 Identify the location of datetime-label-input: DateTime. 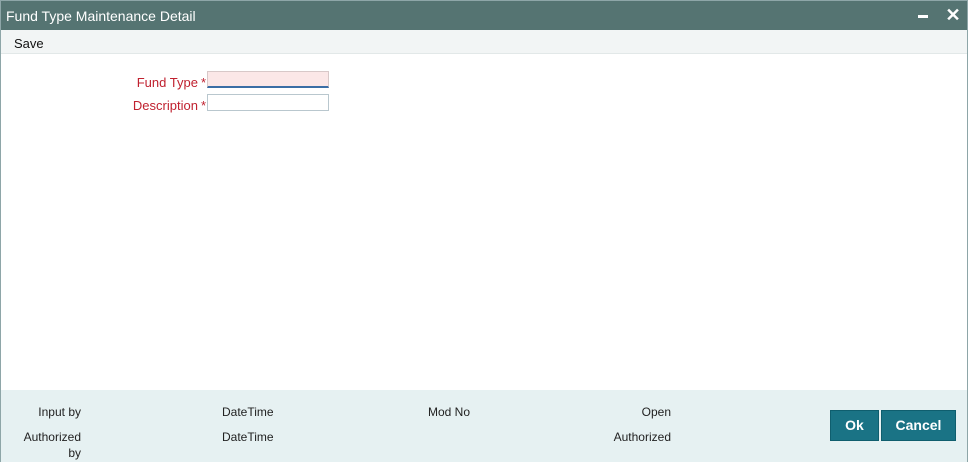
(248, 412).